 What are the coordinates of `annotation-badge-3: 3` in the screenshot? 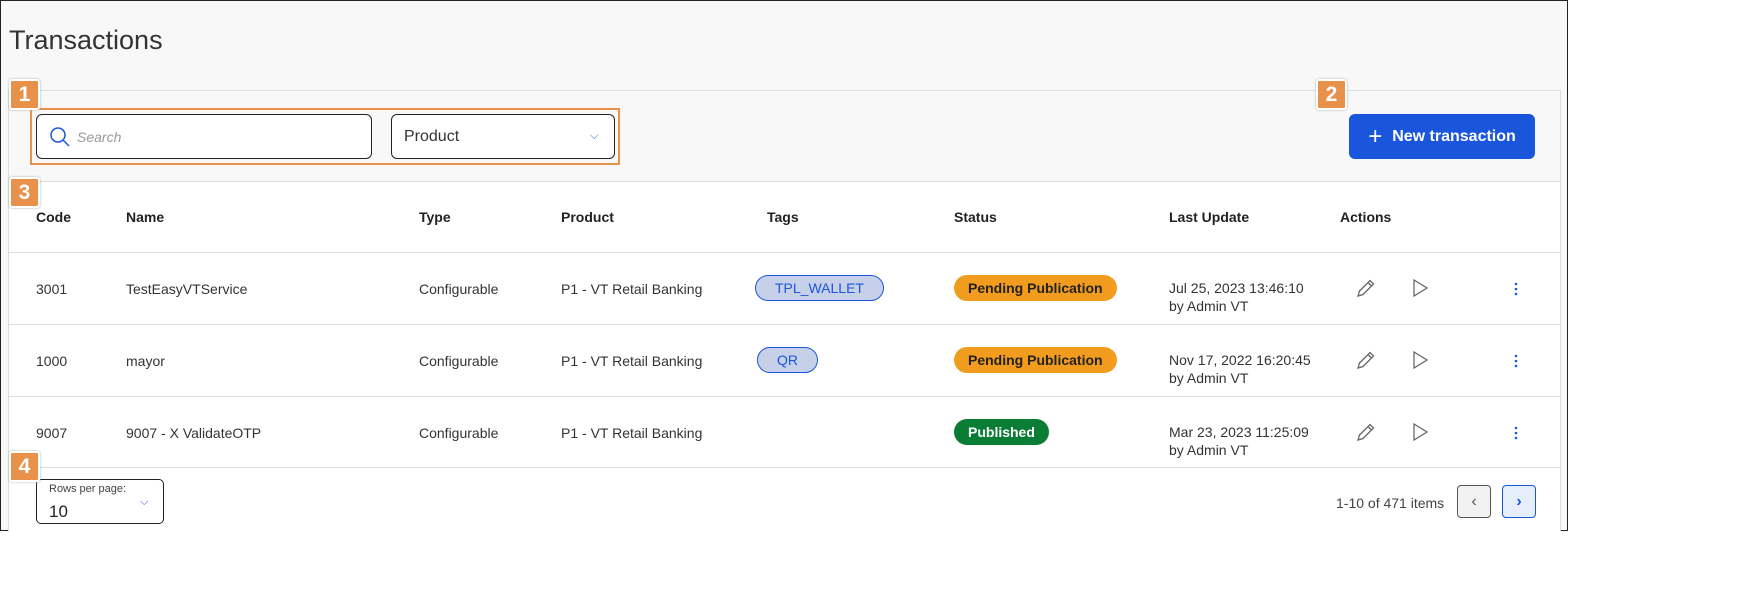 It's located at (24, 192).